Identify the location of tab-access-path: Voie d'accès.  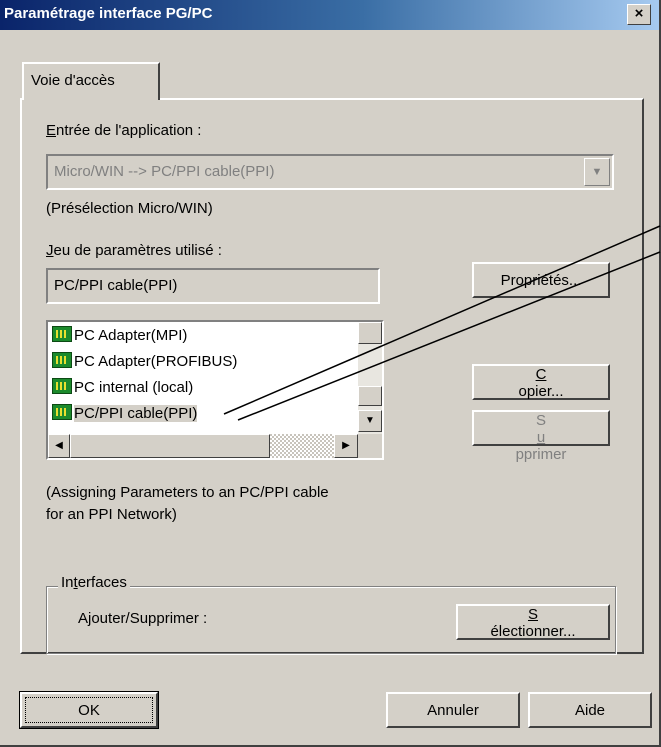
(91, 81).